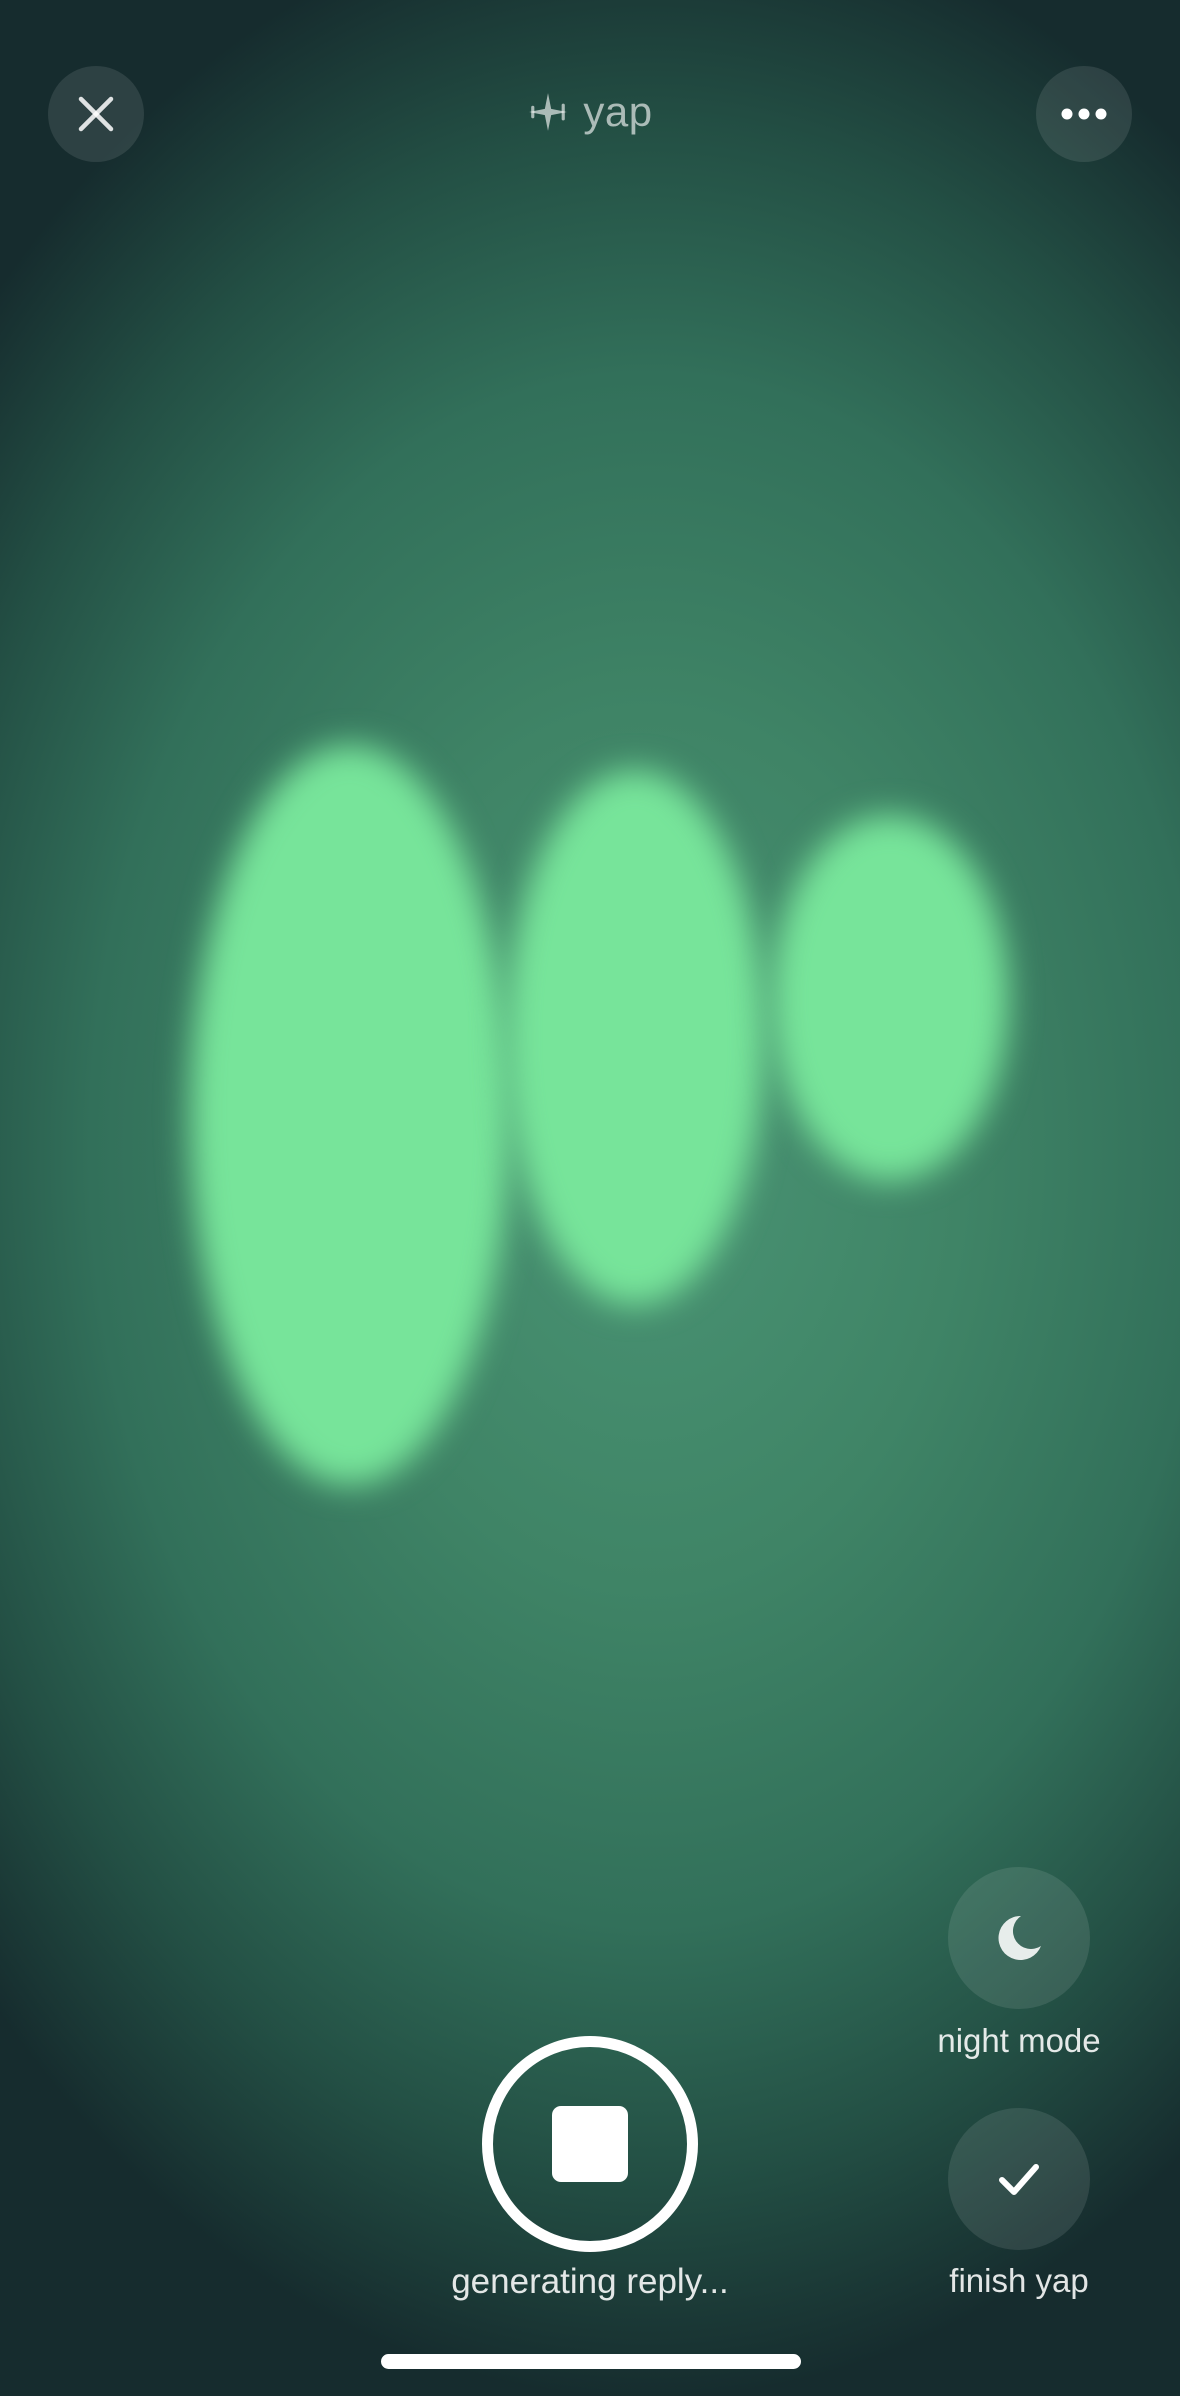 Image resolution: width=1180 pixels, height=2396 pixels. I want to click on stop-button, so click(590, 2144).